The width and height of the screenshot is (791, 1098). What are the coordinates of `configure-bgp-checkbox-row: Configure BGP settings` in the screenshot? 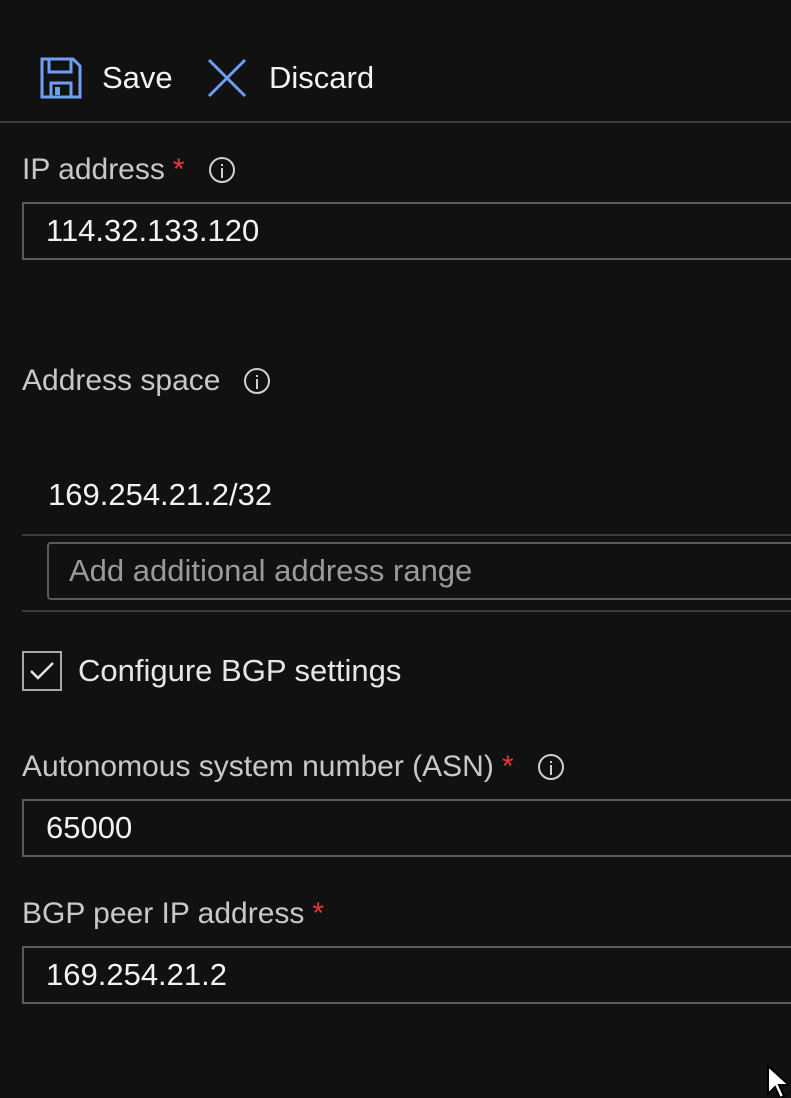 It's located at (211, 671).